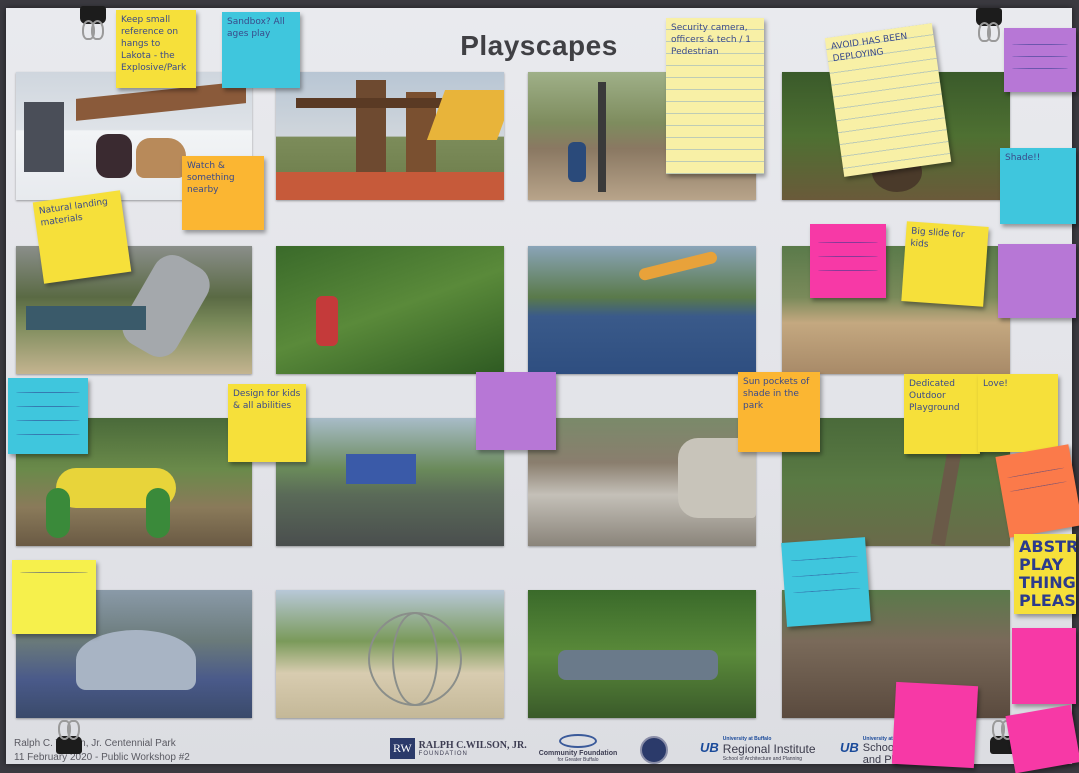 This screenshot has width=1079, height=773. What do you see at coordinates (642, 310) in the screenshot?
I see `photo-swings` at bounding box center [642, 310].